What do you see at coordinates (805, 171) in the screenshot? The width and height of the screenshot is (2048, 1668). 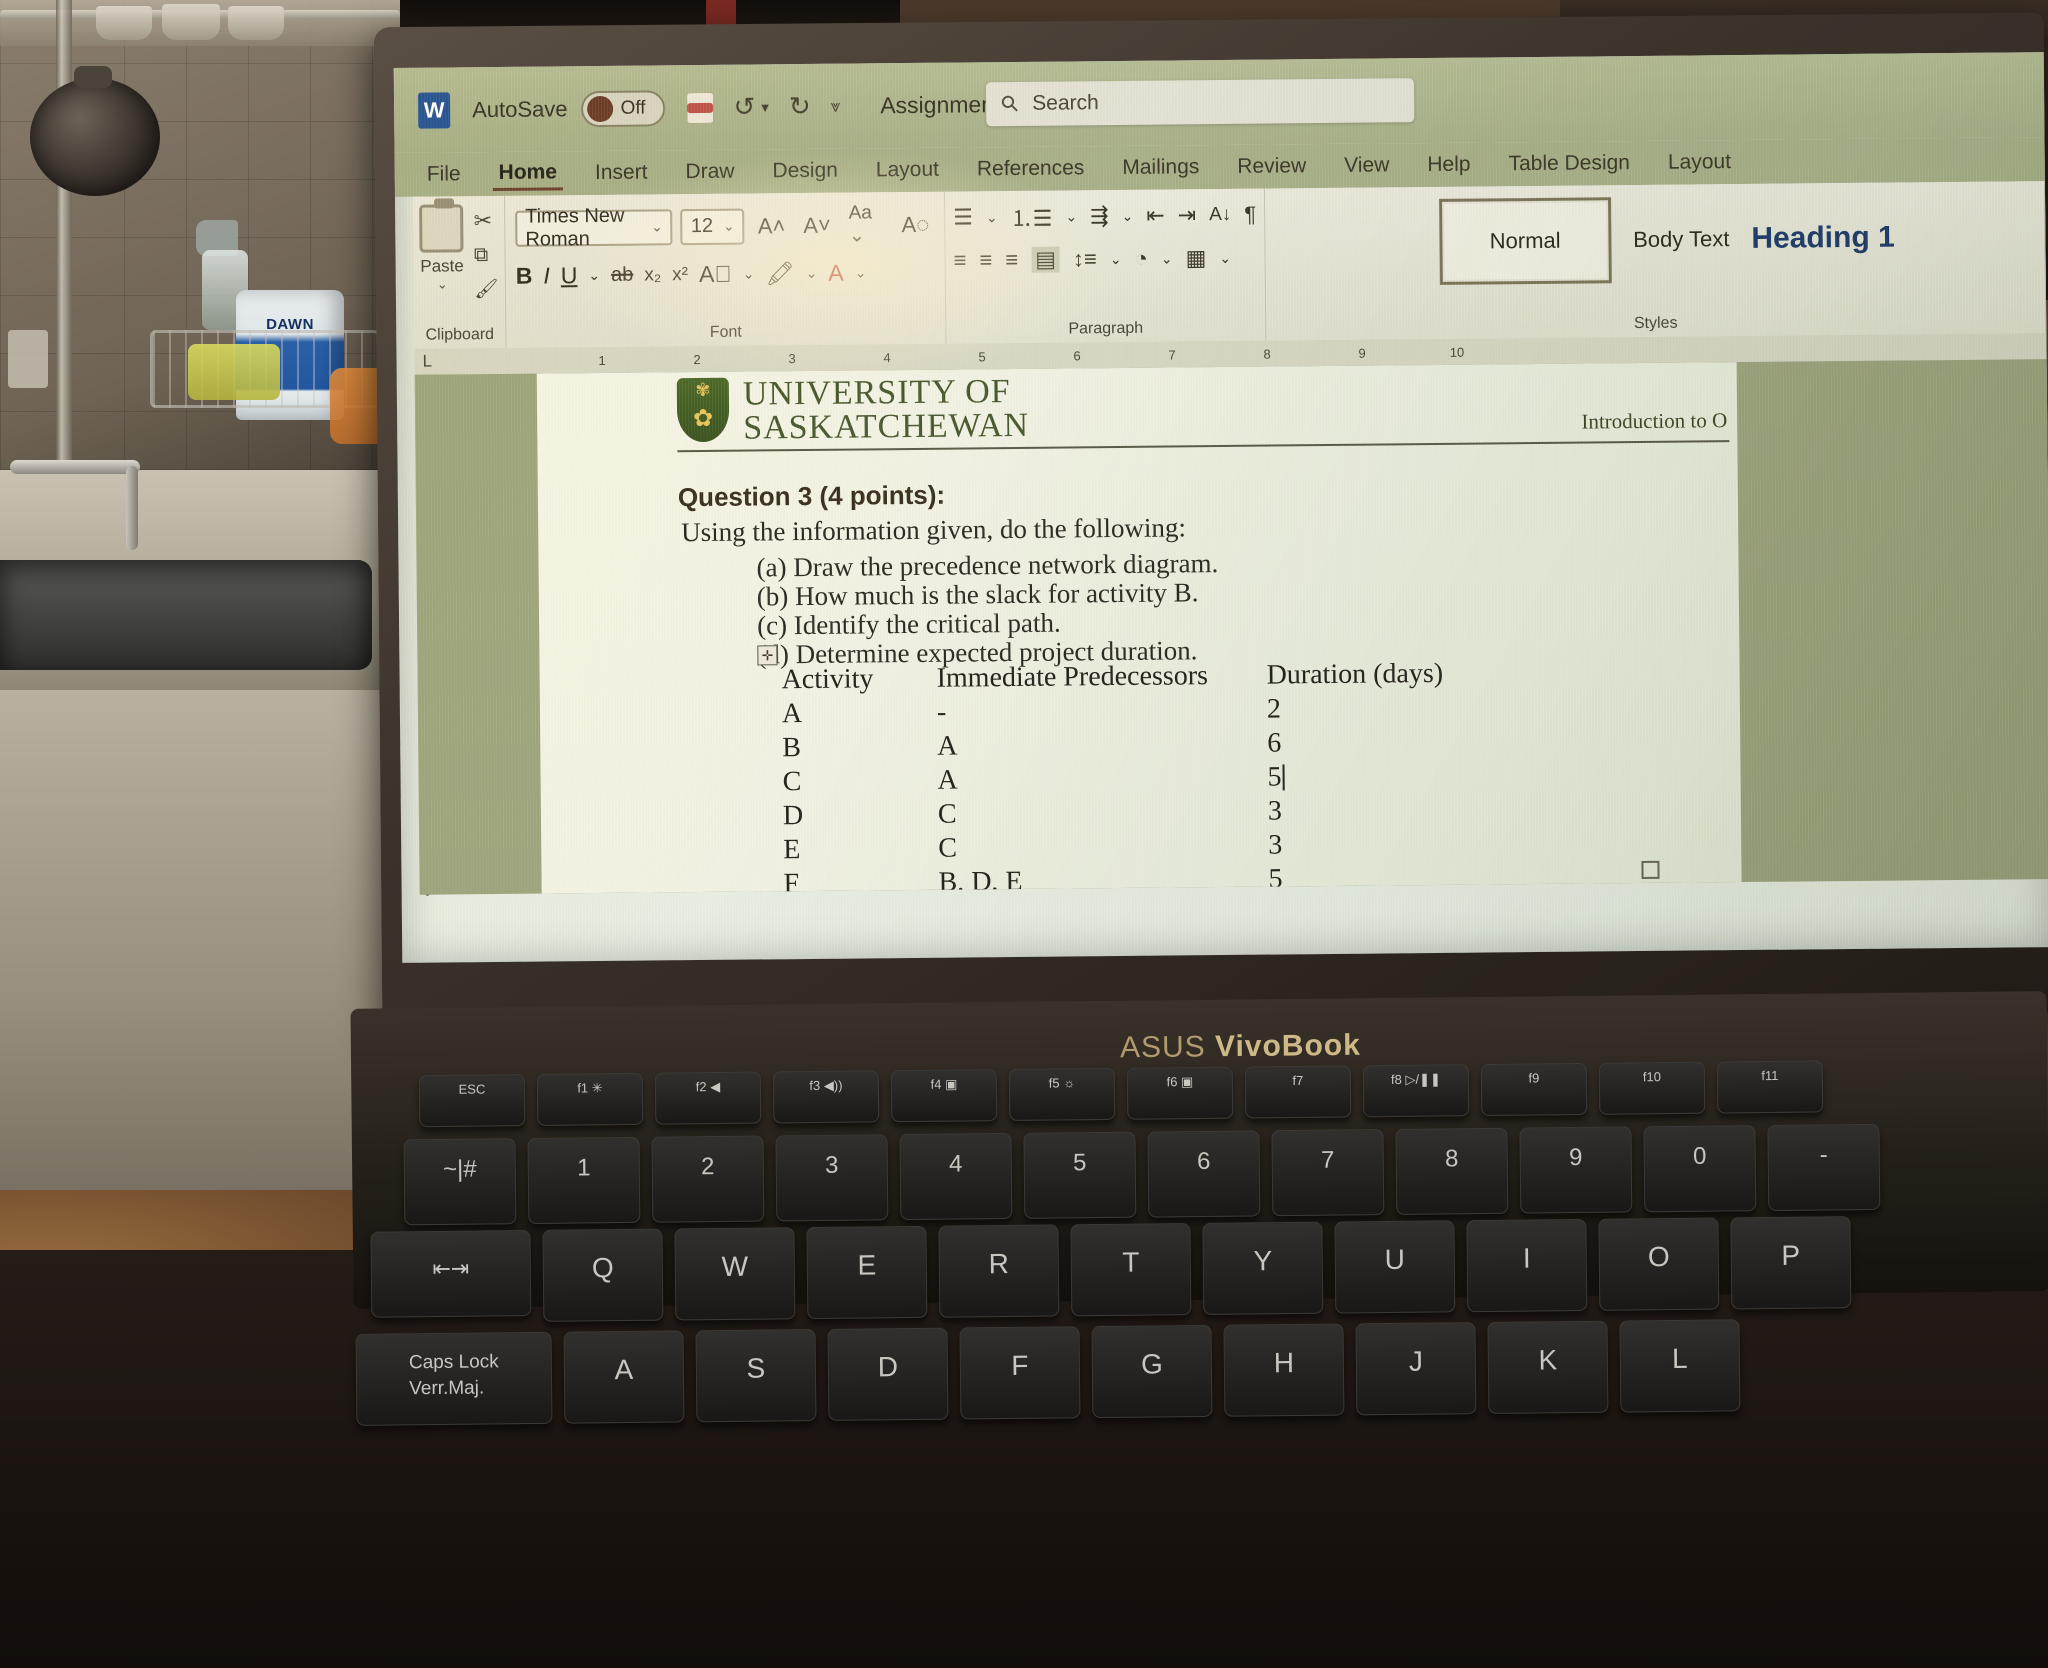 I see `tab-design: Design` at bounding box center [805, 171].